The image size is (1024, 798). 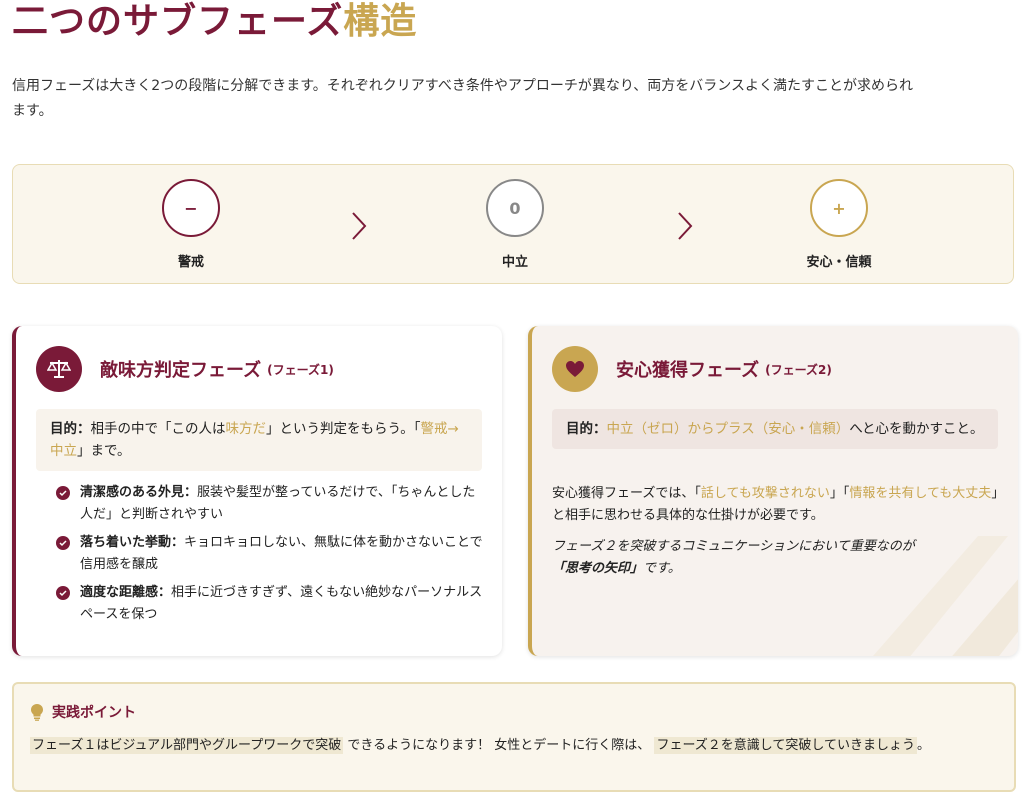 I want to click on practice-title: 実践ポイント, so click(x=94, y=713).